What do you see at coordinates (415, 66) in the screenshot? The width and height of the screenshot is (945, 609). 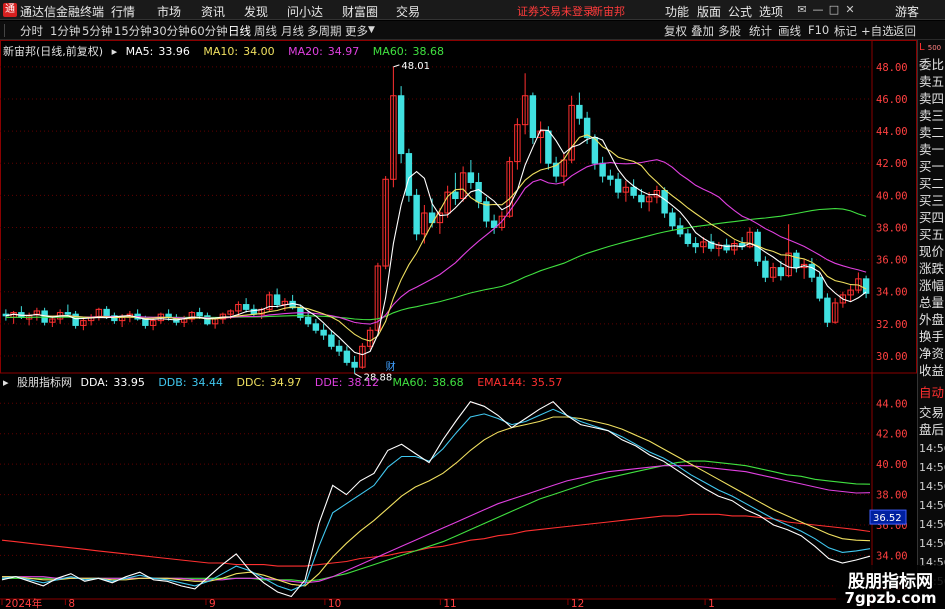 I see `high-annotation: 48.01` at bounding box center [415, 66].